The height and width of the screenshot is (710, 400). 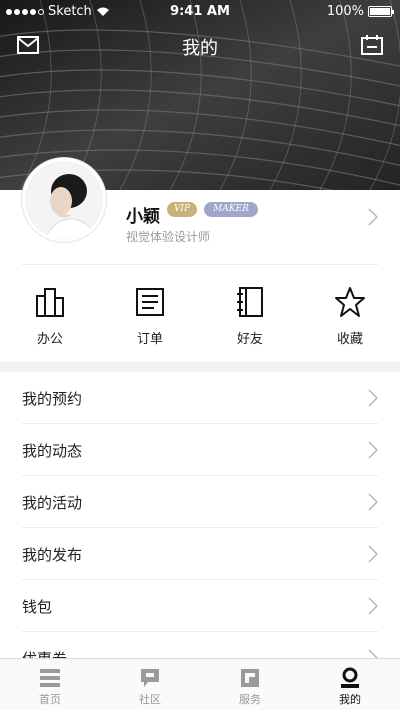 What do you see at coordinates (149, 339) in the screenshot?
I see `action-label-orders: 订单` at bounding box center [149, 339].